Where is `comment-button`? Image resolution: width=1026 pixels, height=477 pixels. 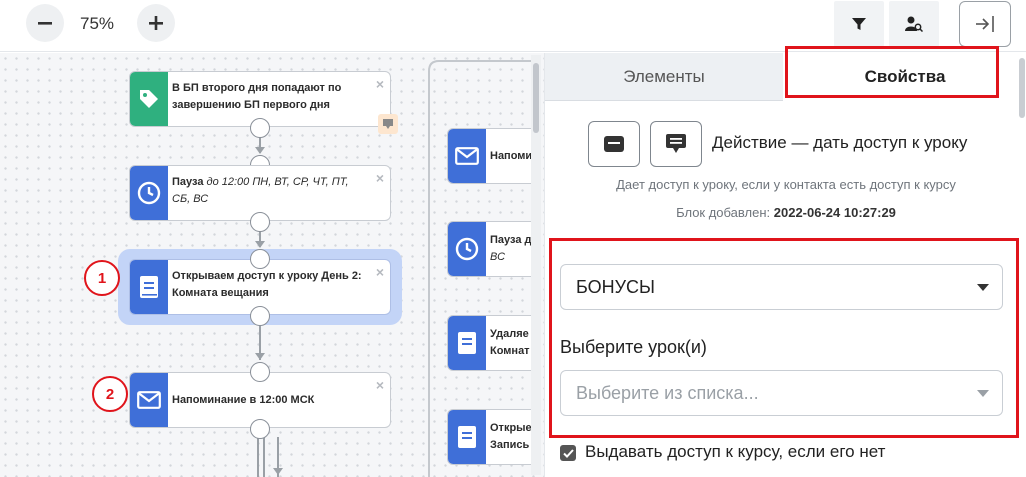 comment-button is located at coordinates (676, 144).